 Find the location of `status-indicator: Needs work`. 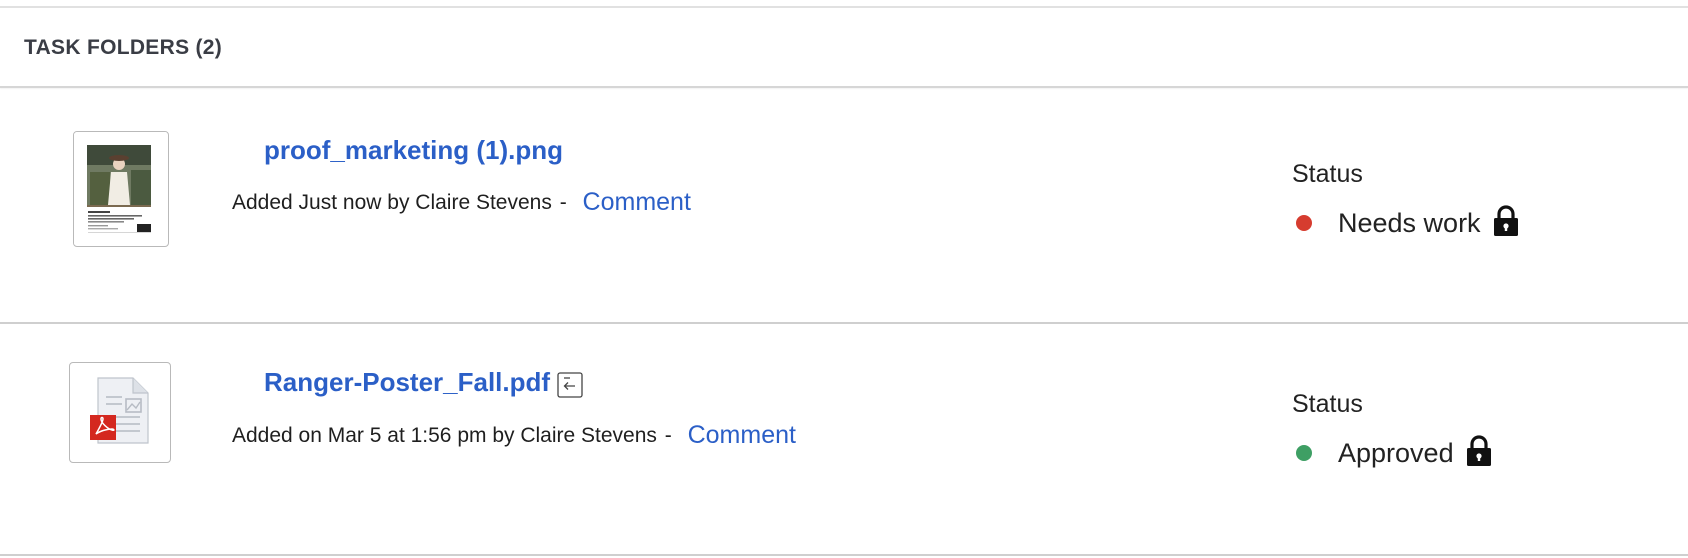

status-indicator: Needs work is located at coordinates (1405, 222).